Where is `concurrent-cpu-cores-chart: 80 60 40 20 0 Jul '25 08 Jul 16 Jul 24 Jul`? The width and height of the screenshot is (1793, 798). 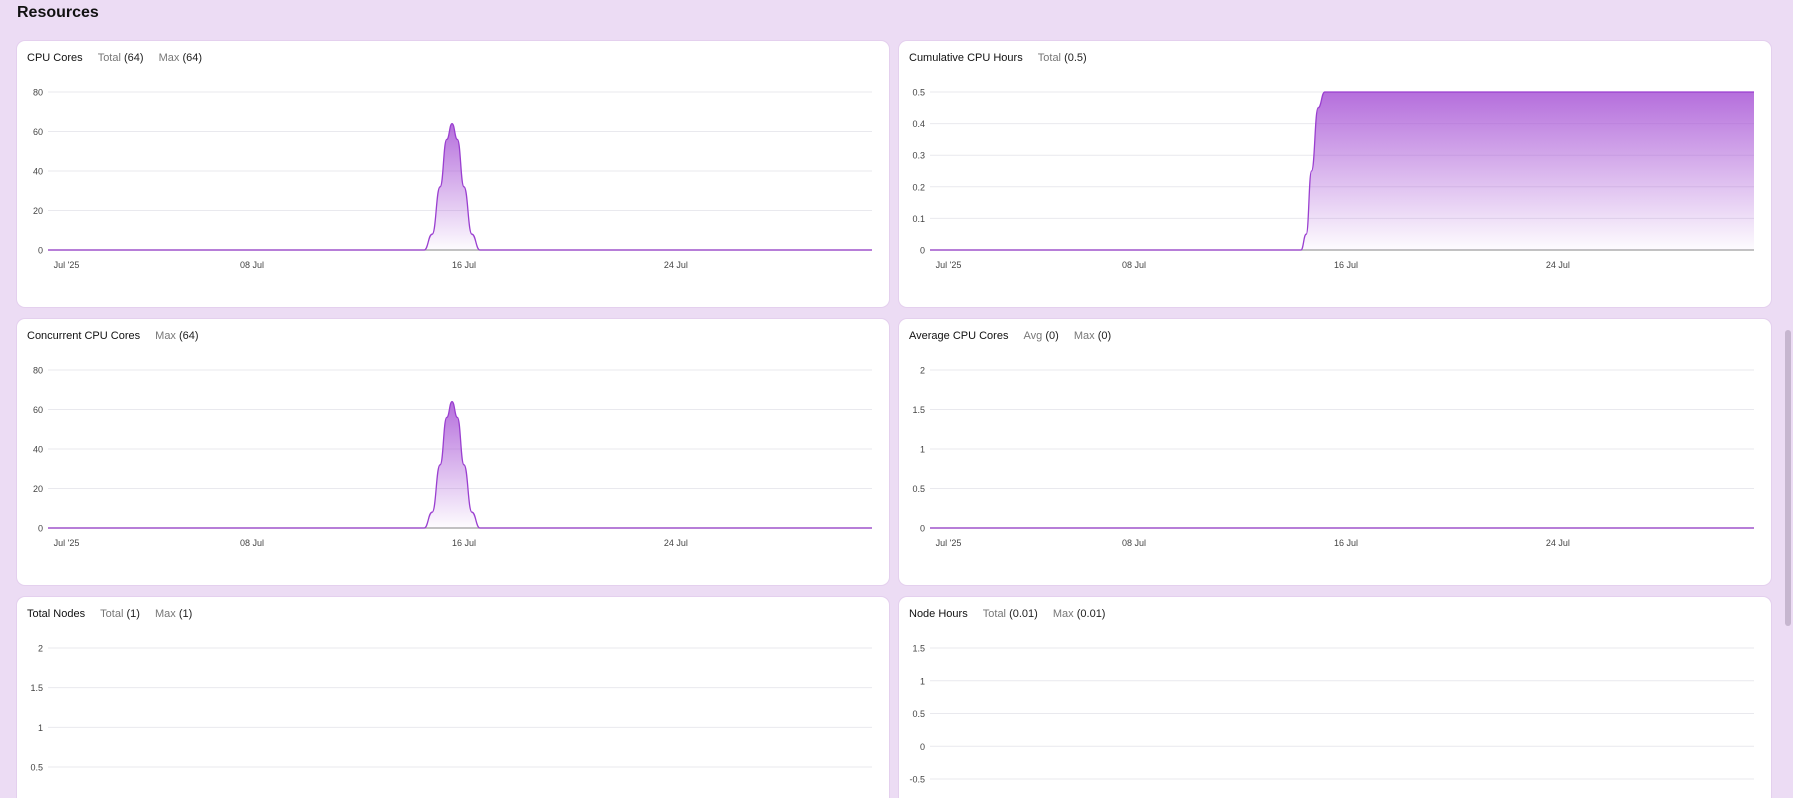
concurrent-cpu-cores-chart: 80 60 40 20 0 Jul '25 08 Jul 16 Jul 24 Jul is located at coordinates (452, 457).